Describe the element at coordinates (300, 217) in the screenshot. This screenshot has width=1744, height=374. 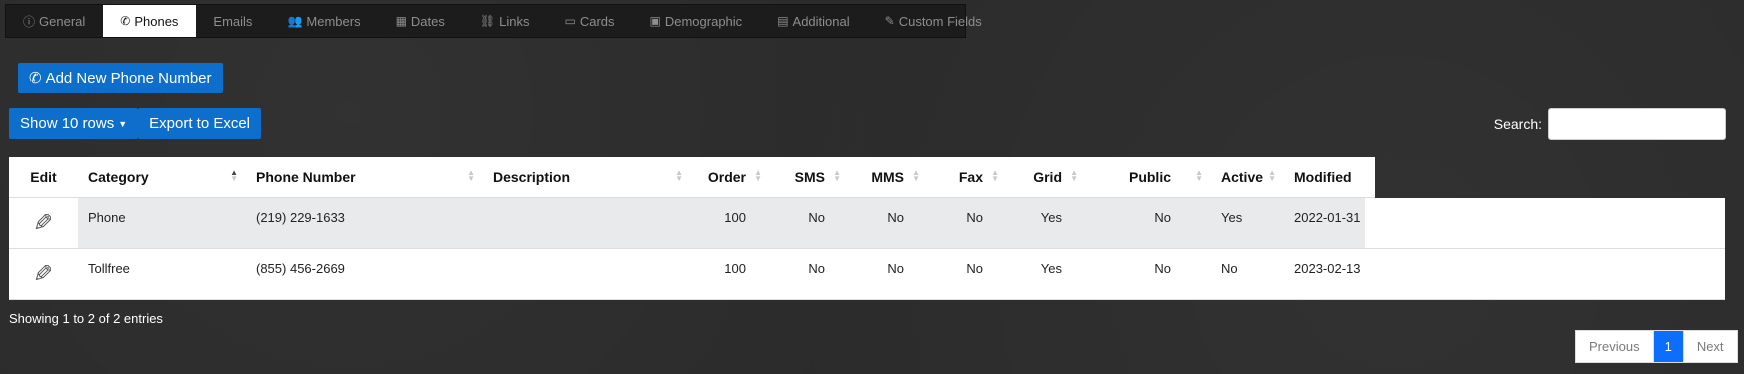
I see `cell-phone-number: (219) 229-1633` at that location.